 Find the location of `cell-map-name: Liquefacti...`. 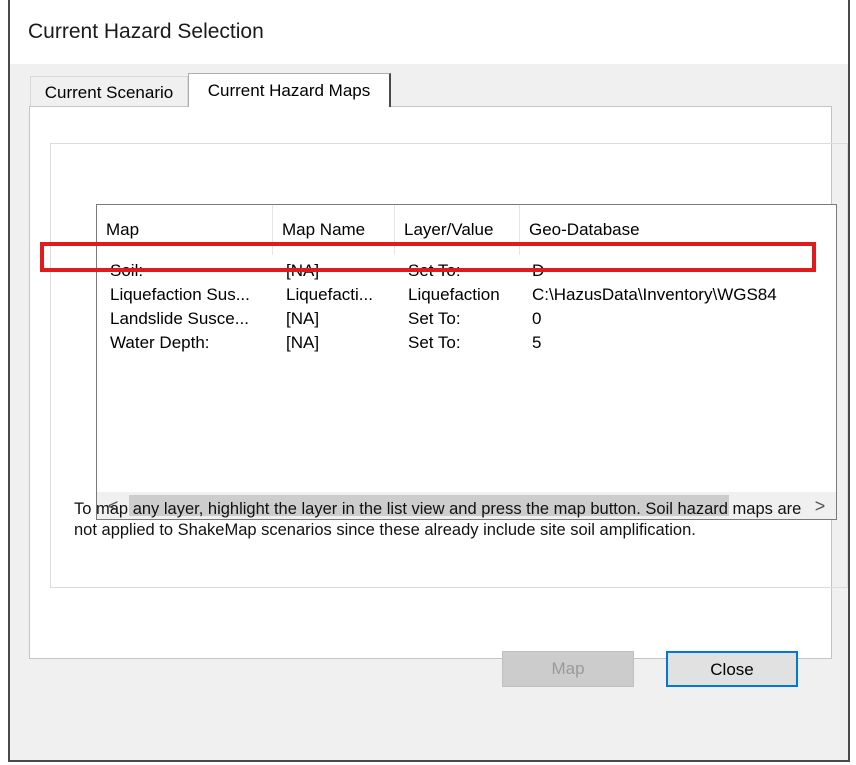

cell-map-name: Liquefacti... is located at coordinates (329, 294).